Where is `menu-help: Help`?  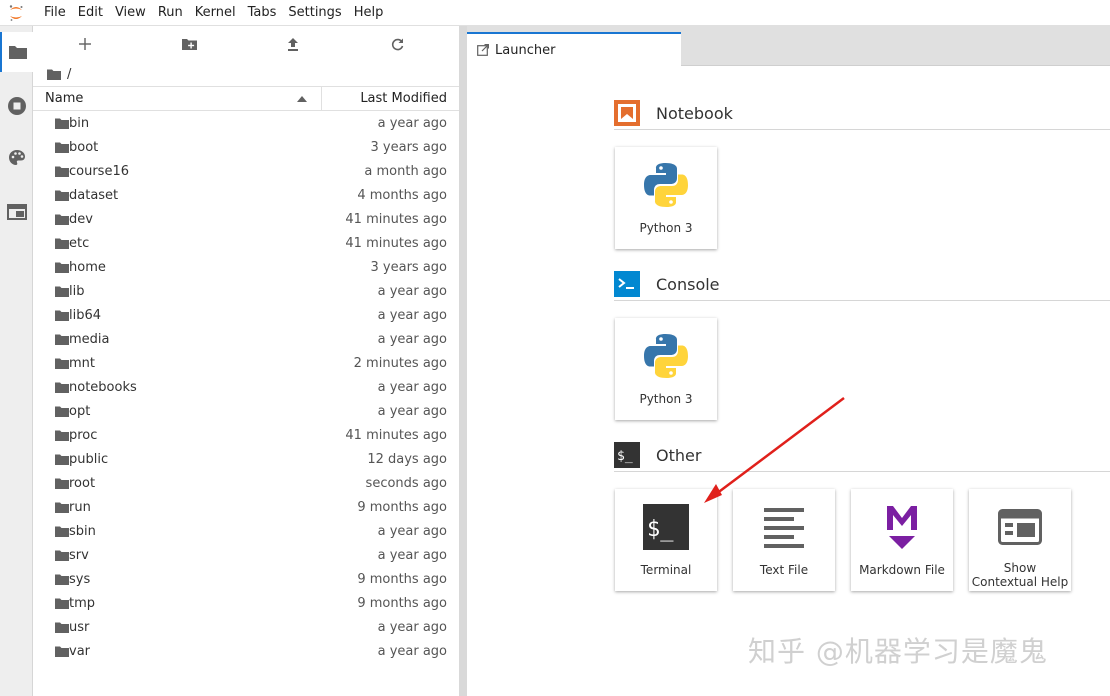 menu-help: Help is located at coordinates (369, 13).